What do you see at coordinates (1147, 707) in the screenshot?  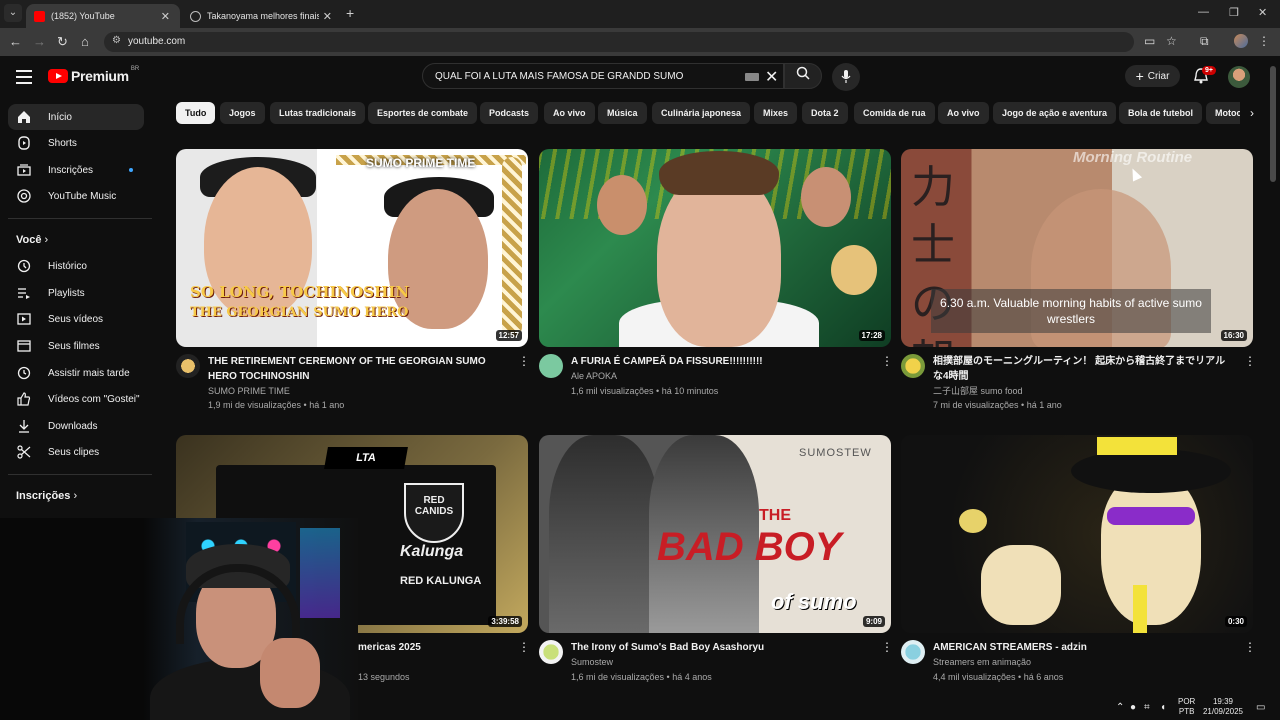 I see `network-icon: ⌗` at bounding box center [1147, 707].